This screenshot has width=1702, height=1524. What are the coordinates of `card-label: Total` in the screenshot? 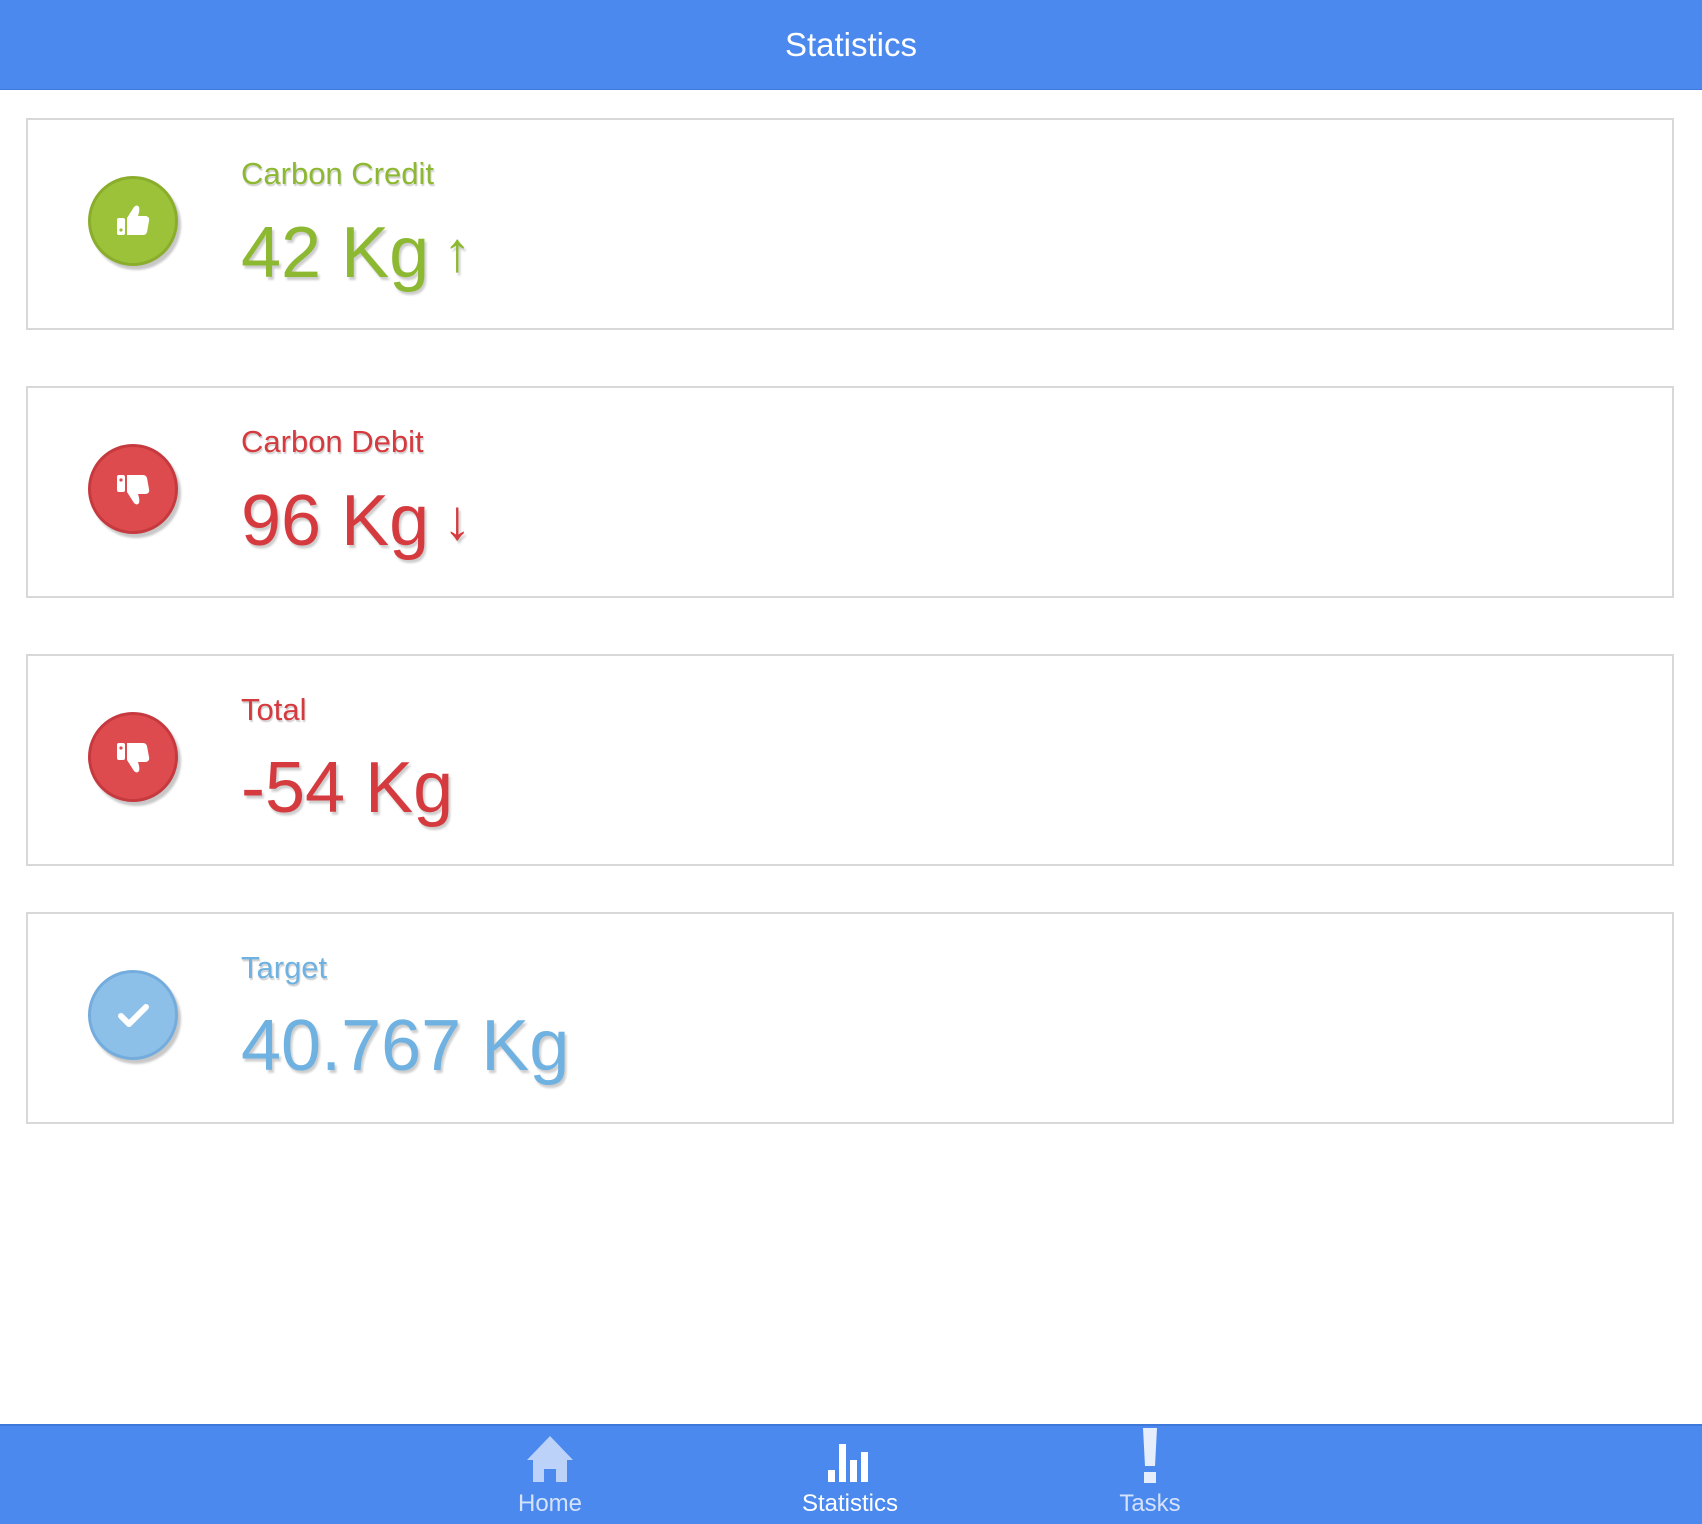 It's located at (274, 709).